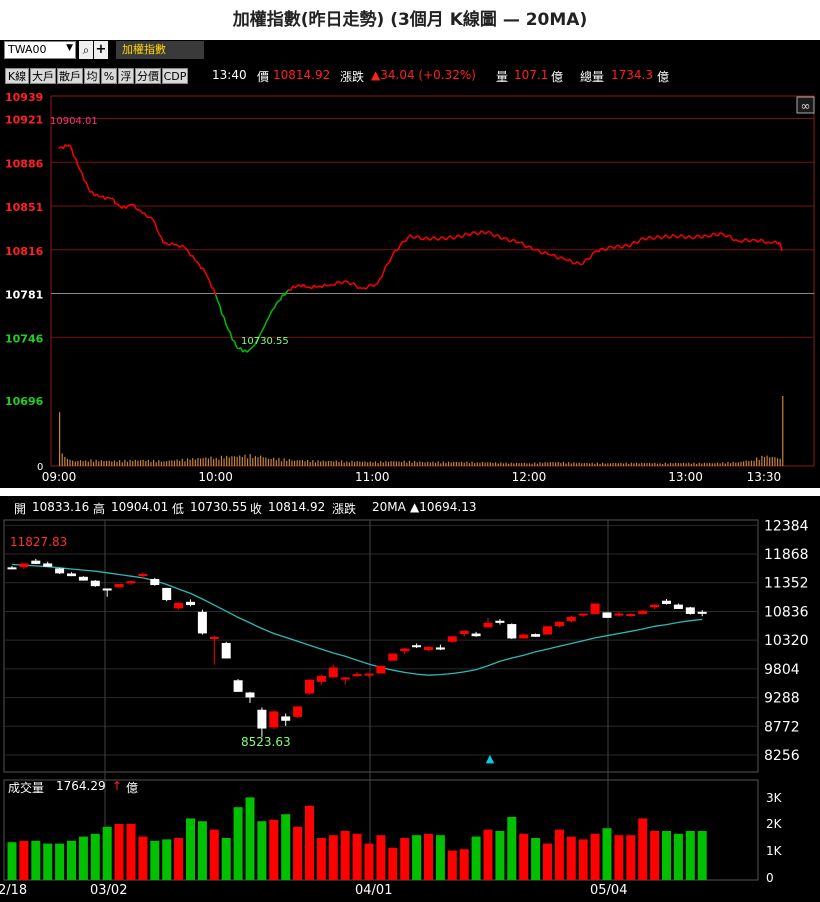  I want to click on chevron-down-icon: ▼, so click(69, 48).